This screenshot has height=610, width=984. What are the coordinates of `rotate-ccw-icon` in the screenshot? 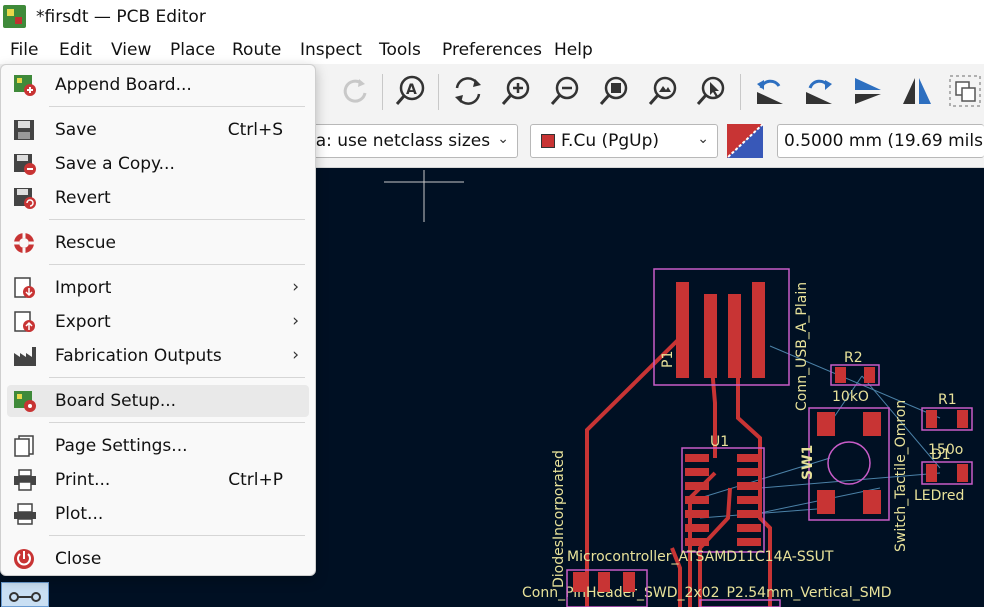 It's located at (770, 91).